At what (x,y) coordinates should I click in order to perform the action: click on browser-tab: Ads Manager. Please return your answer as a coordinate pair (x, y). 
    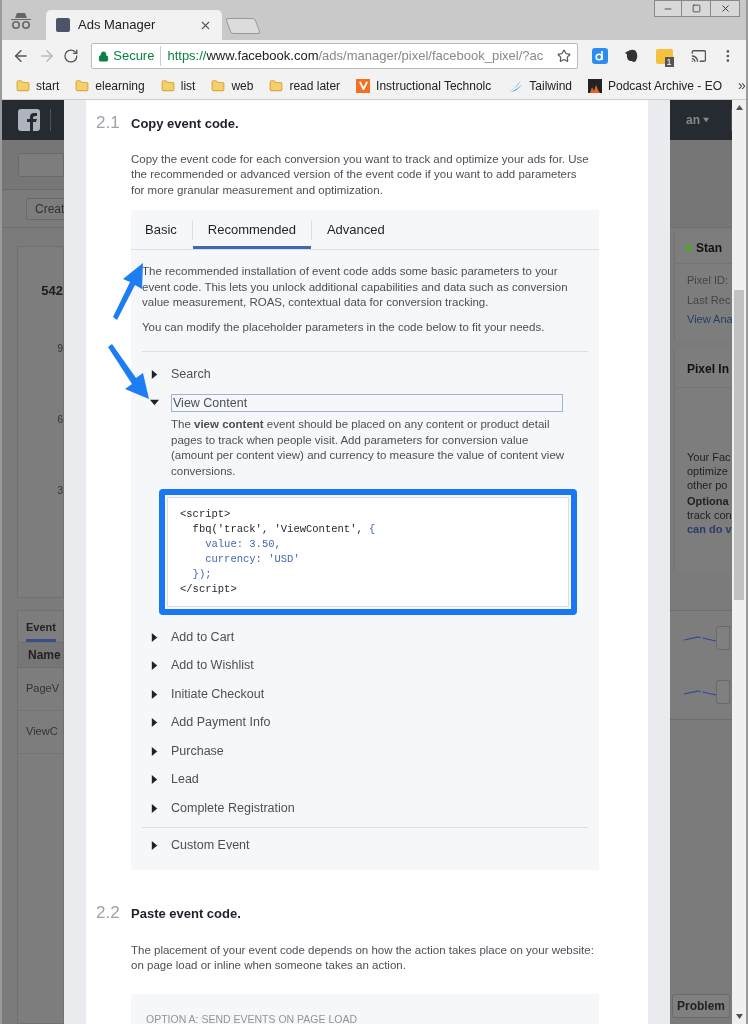
    Looking at the image, I should click on (134, 25).